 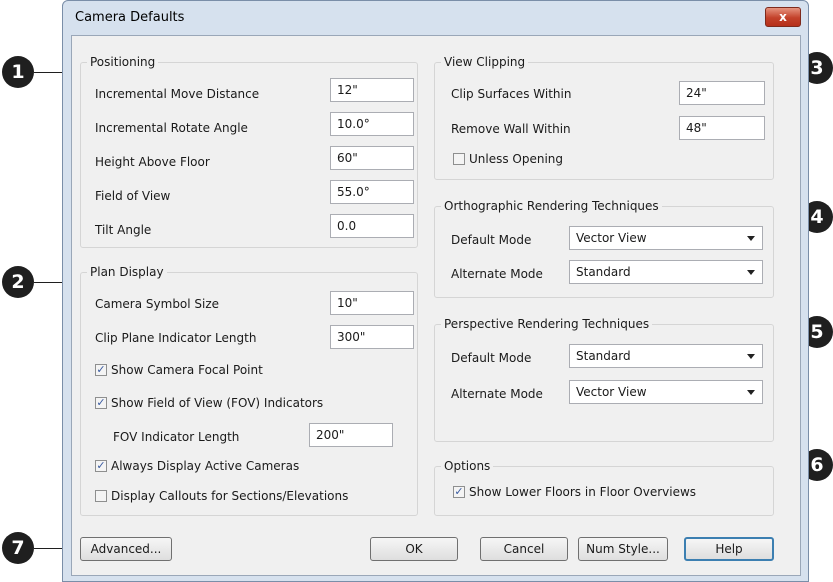 What do you see at coordinates (157, 304) in the screenshot?
I see `camera-symbol-size-label: Camera Symbol Size` at bounding box center [157, 304].